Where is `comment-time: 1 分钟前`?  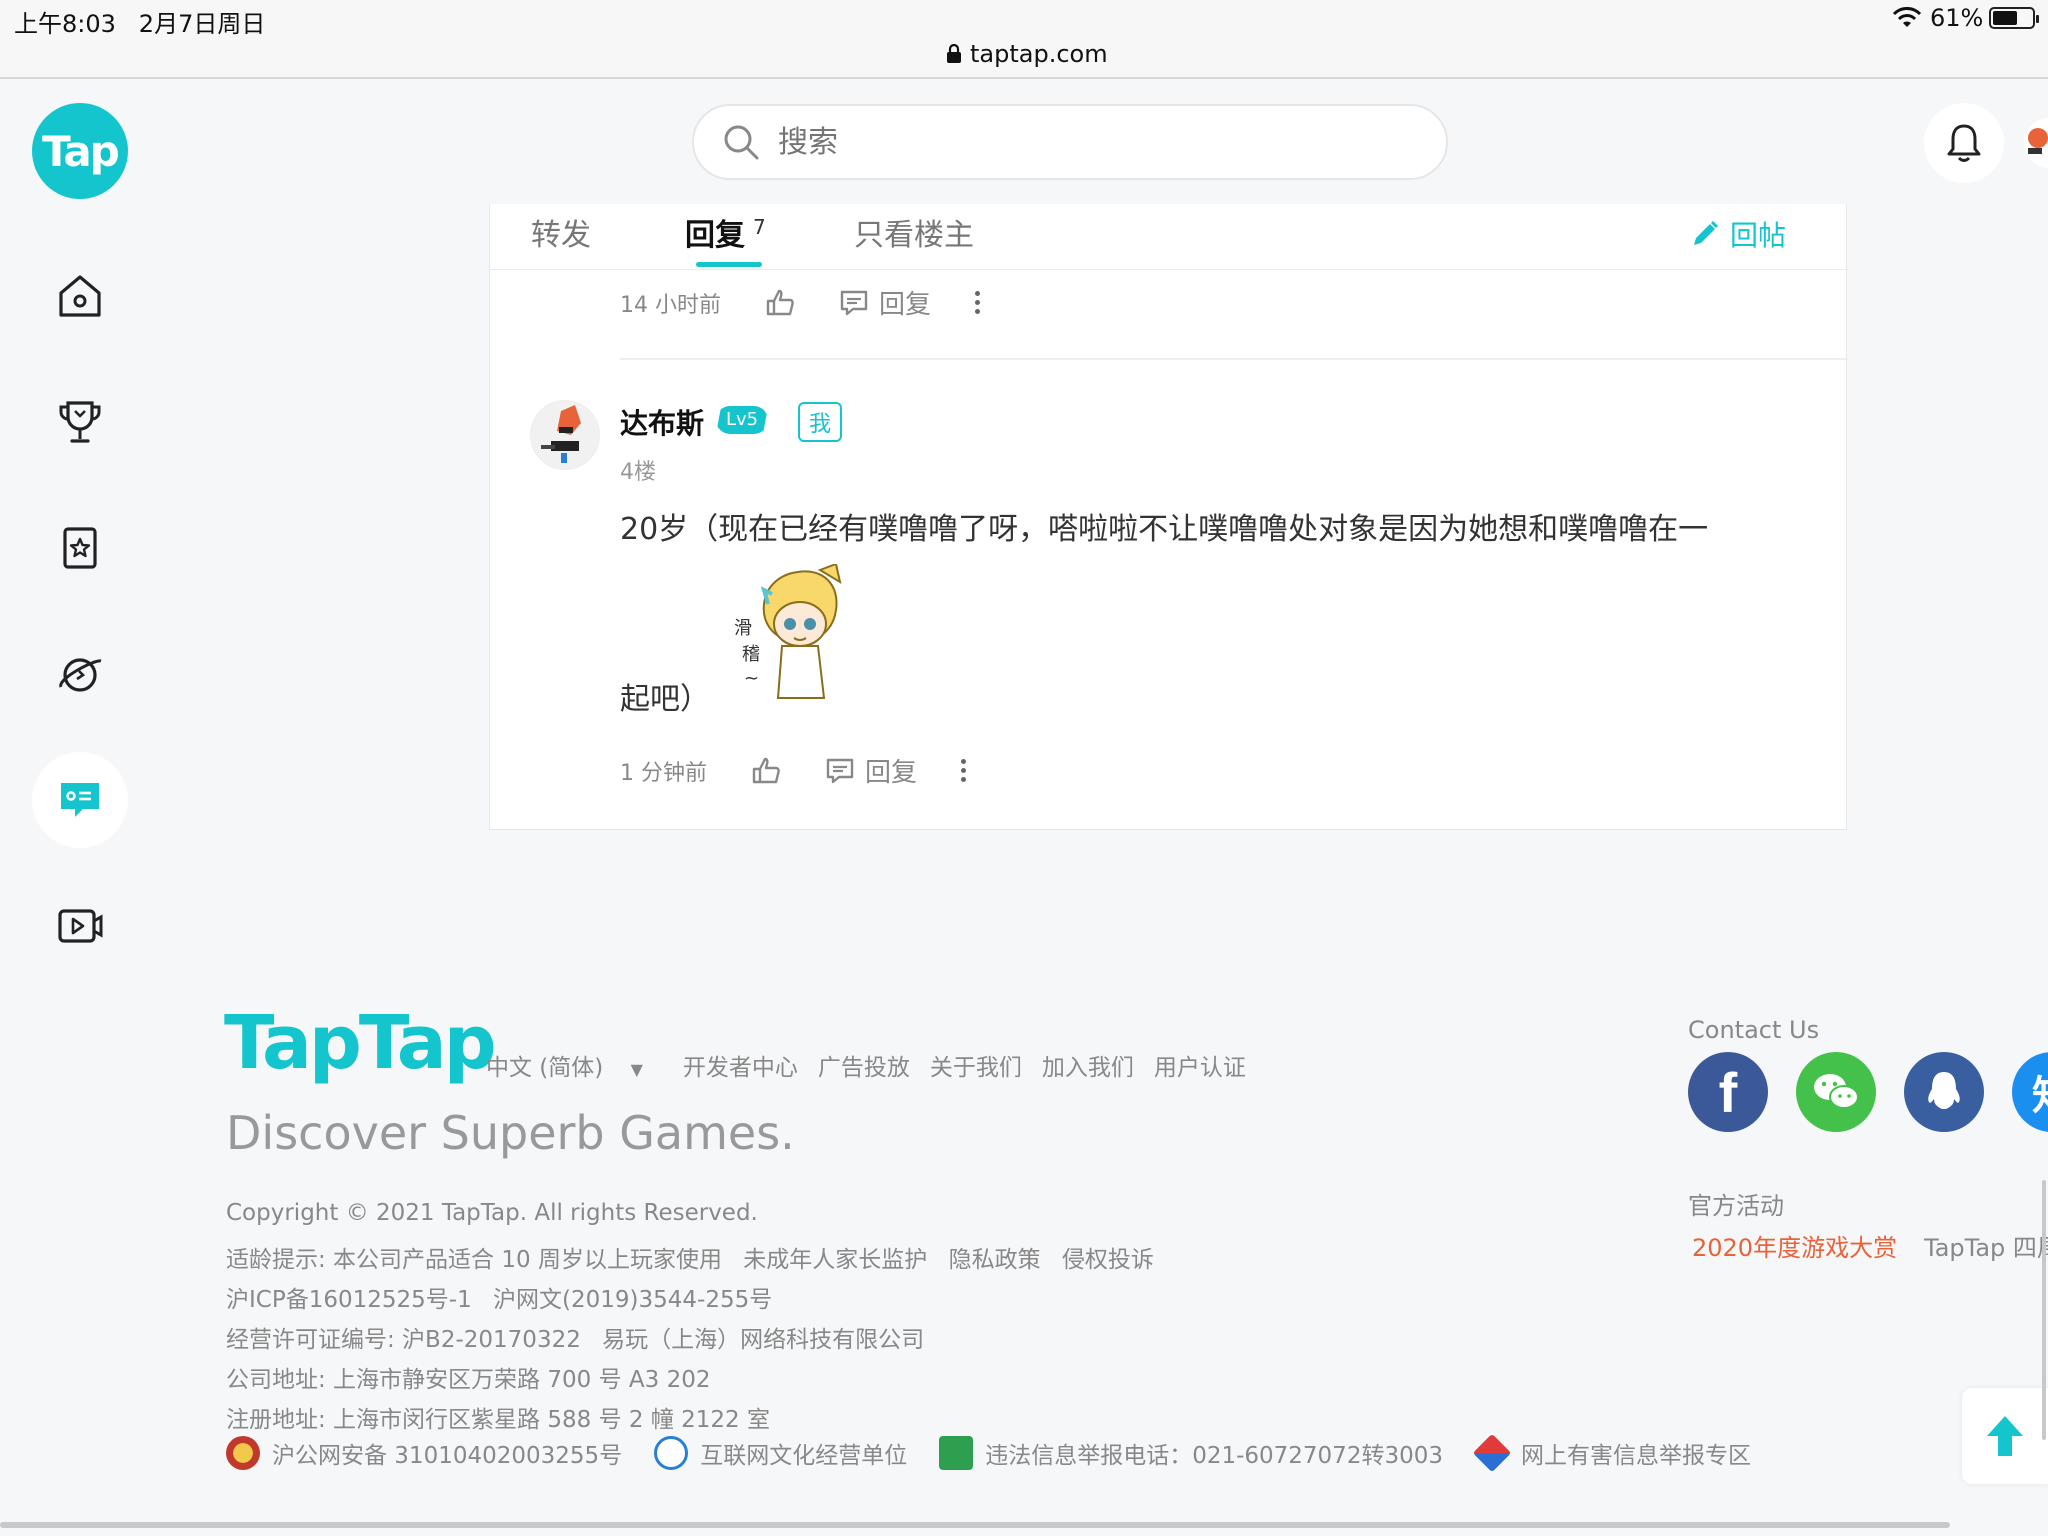 comment-time: 1 分钟前 is located at coordinates (663, 773).